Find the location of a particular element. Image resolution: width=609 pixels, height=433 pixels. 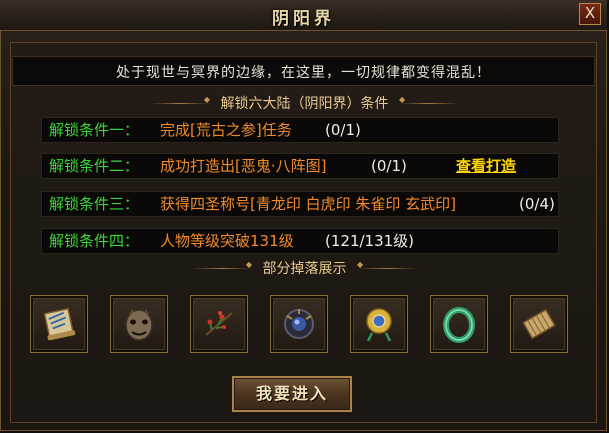

demon-mask-icon is located at coordinates (139, 325).